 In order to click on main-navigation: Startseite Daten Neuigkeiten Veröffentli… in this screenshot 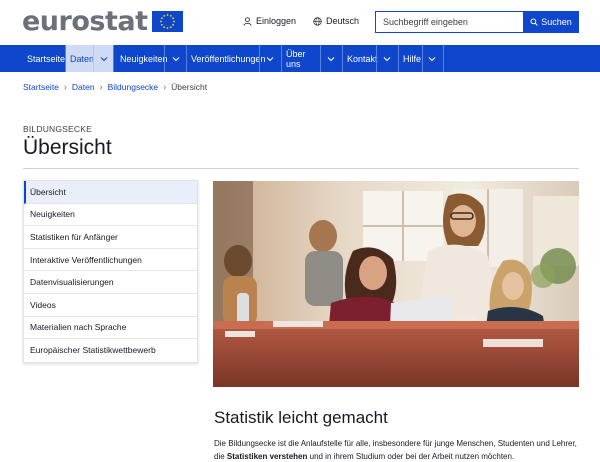, I will do `click(300, 58)`.